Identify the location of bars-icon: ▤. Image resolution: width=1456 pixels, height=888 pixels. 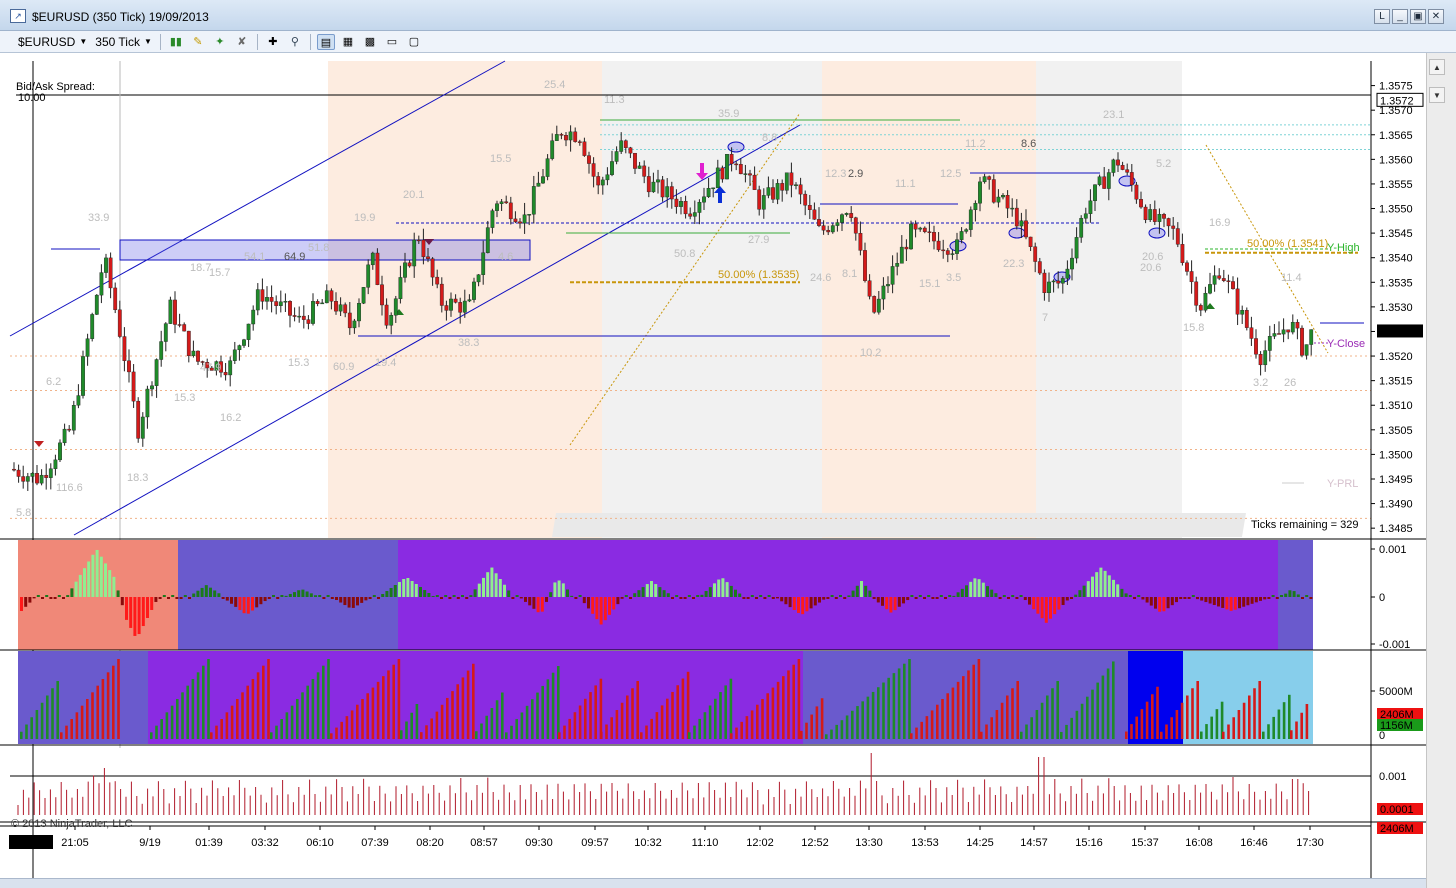
(325, 41).